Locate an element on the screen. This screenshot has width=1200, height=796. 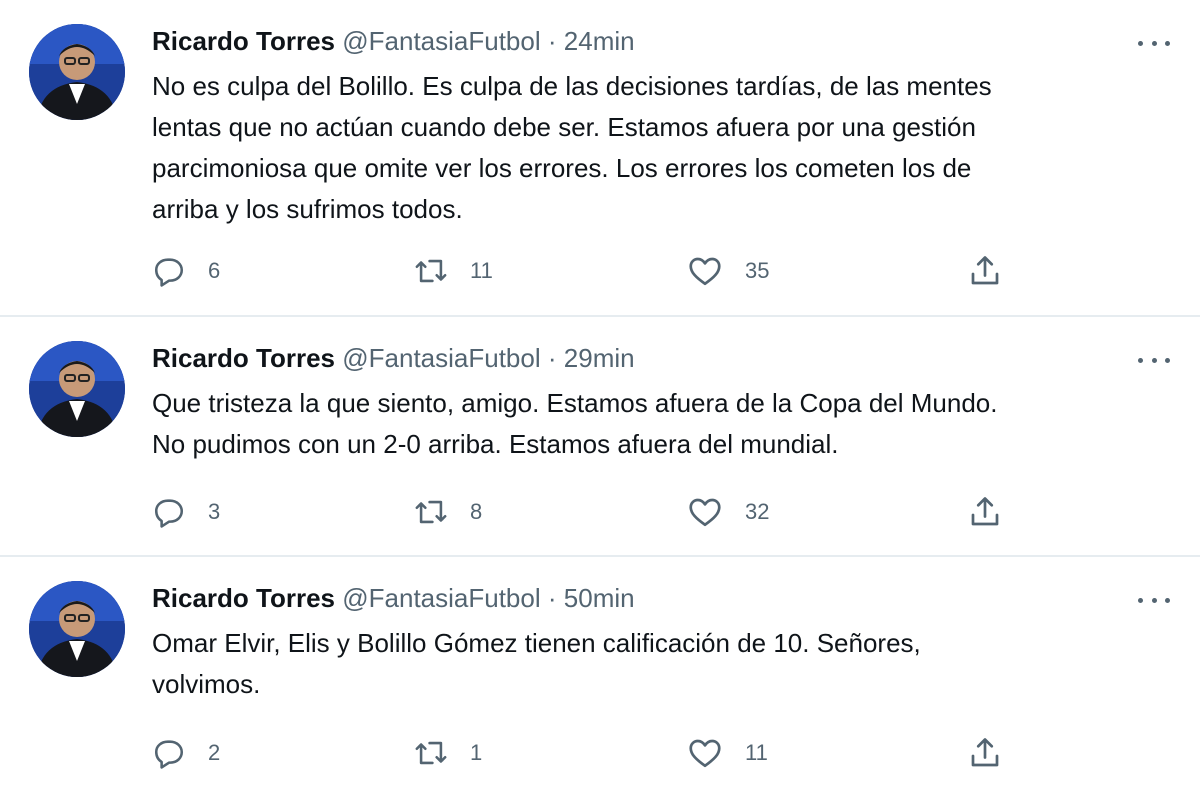
like-button: 32 is located at coordinates (728, 512).